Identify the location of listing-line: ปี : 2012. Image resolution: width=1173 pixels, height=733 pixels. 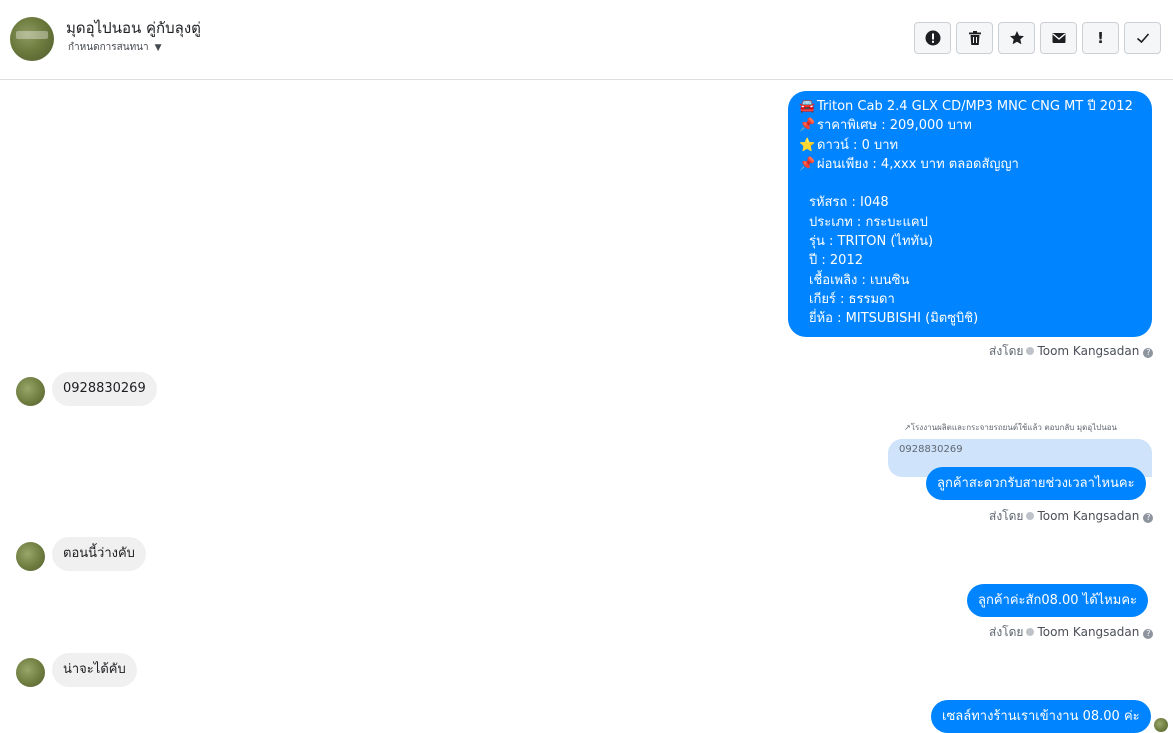
(970, 260).